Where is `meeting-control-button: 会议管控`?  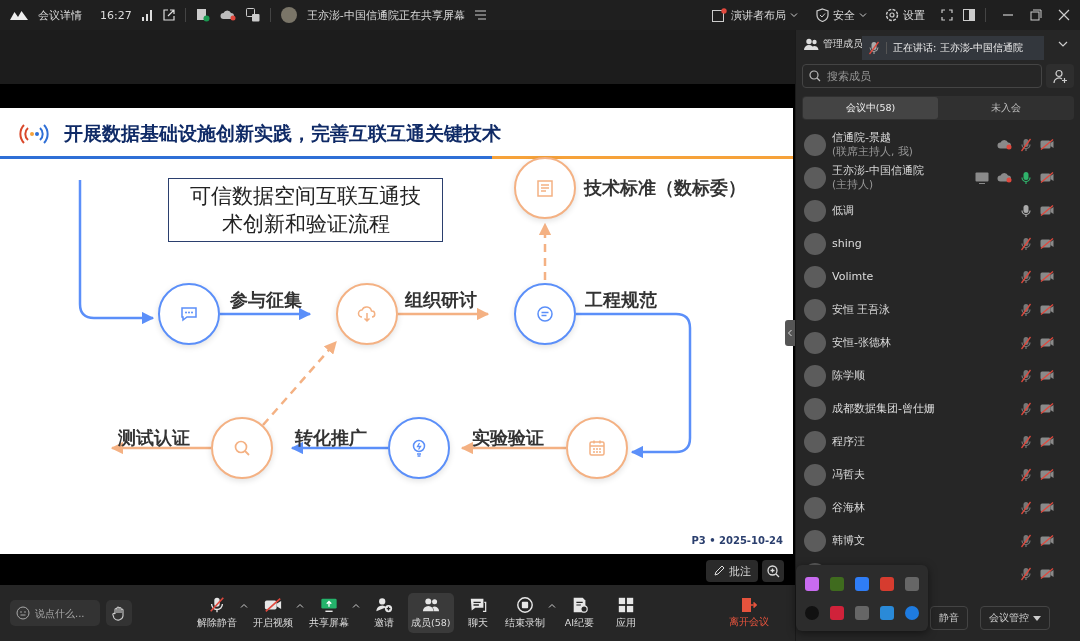
meeting-control-button: 会议管控 is located at coordinates (1015, 618).